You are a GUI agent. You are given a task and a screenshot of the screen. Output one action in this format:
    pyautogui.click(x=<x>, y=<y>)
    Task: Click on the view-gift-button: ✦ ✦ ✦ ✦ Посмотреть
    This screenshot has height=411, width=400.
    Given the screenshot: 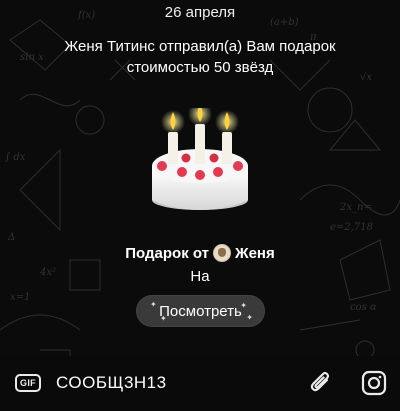 What is the action you would take?
    pyautogui.click(x=200, y=311)
    